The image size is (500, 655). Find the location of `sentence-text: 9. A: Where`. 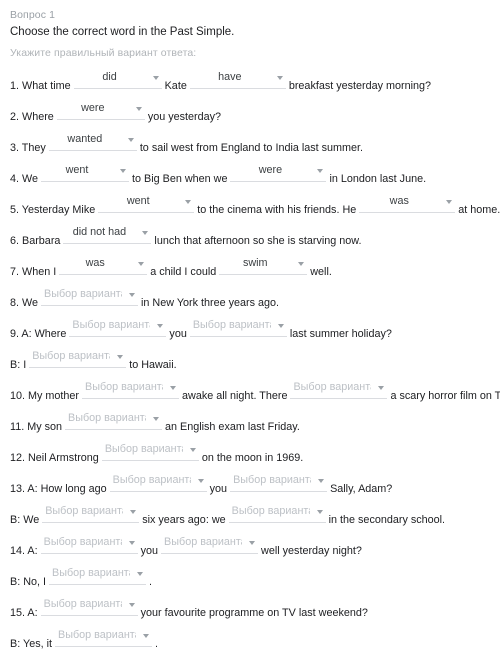

sentence-text: 9. A: Where is located at coordinates (38, 334).